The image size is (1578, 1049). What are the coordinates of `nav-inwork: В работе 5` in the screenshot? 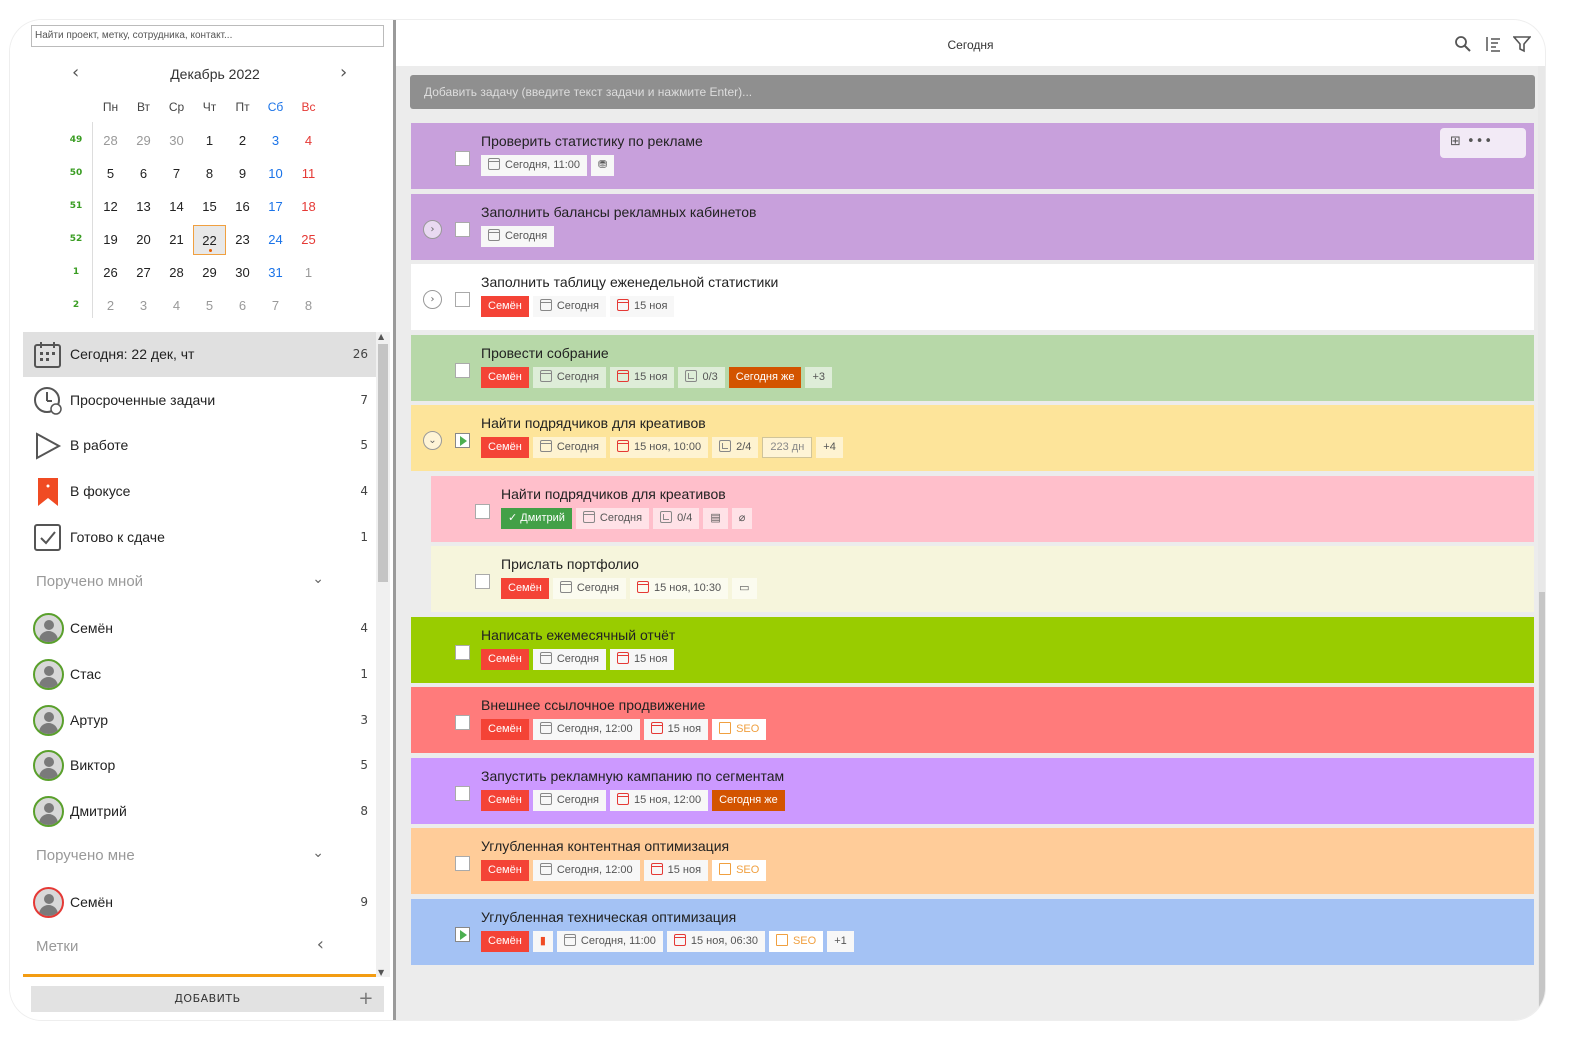 It's located at (199, 445).